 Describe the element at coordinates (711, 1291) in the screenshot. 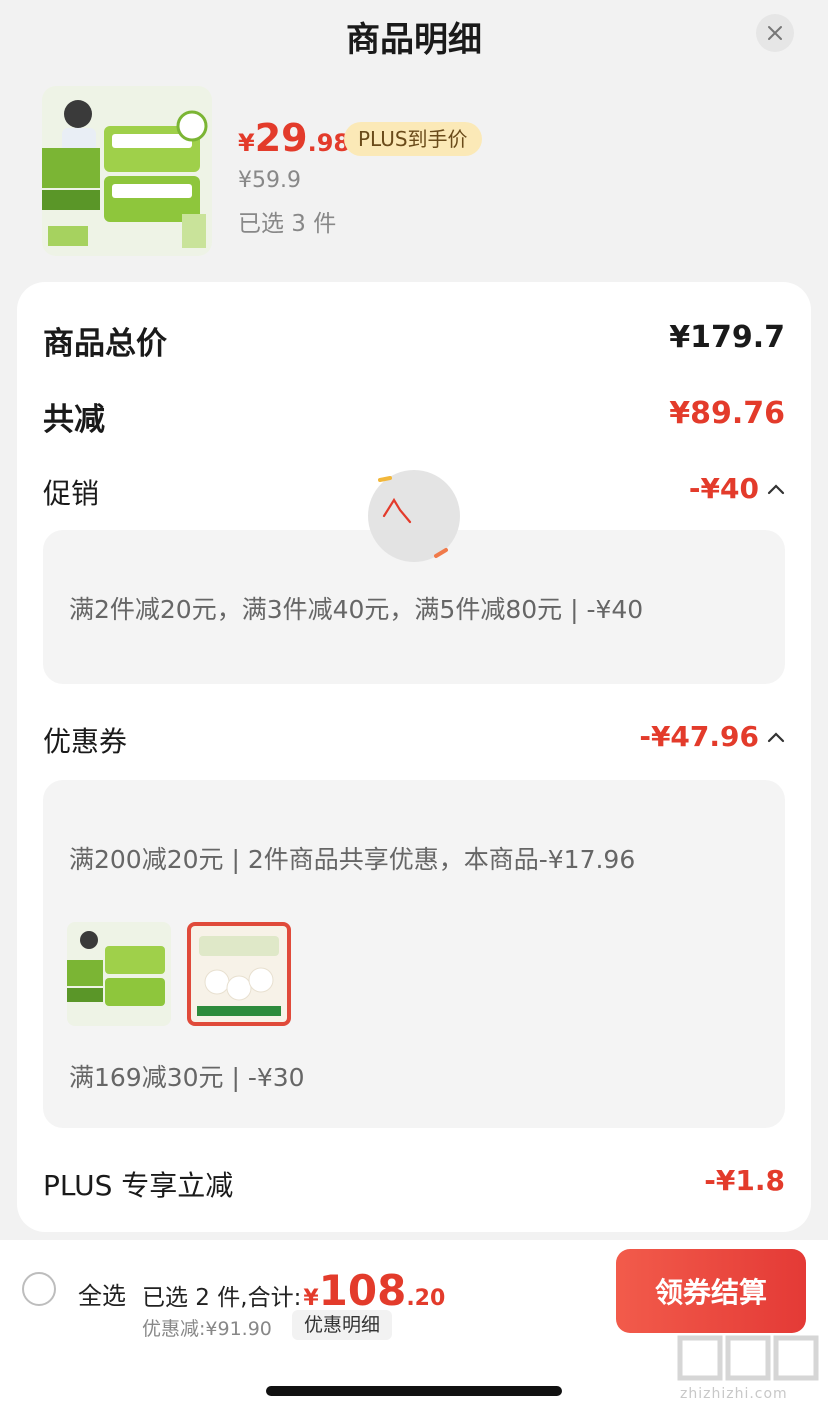

I see `checkout-button: 领券结算` at that location.